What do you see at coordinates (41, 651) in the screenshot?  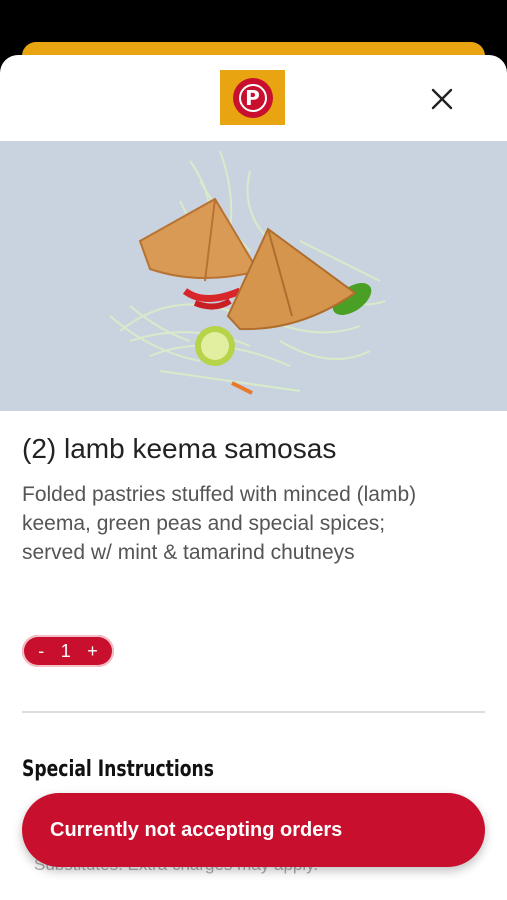 I see `decrease-quantity-button: -` at bounding box center [41, 651].